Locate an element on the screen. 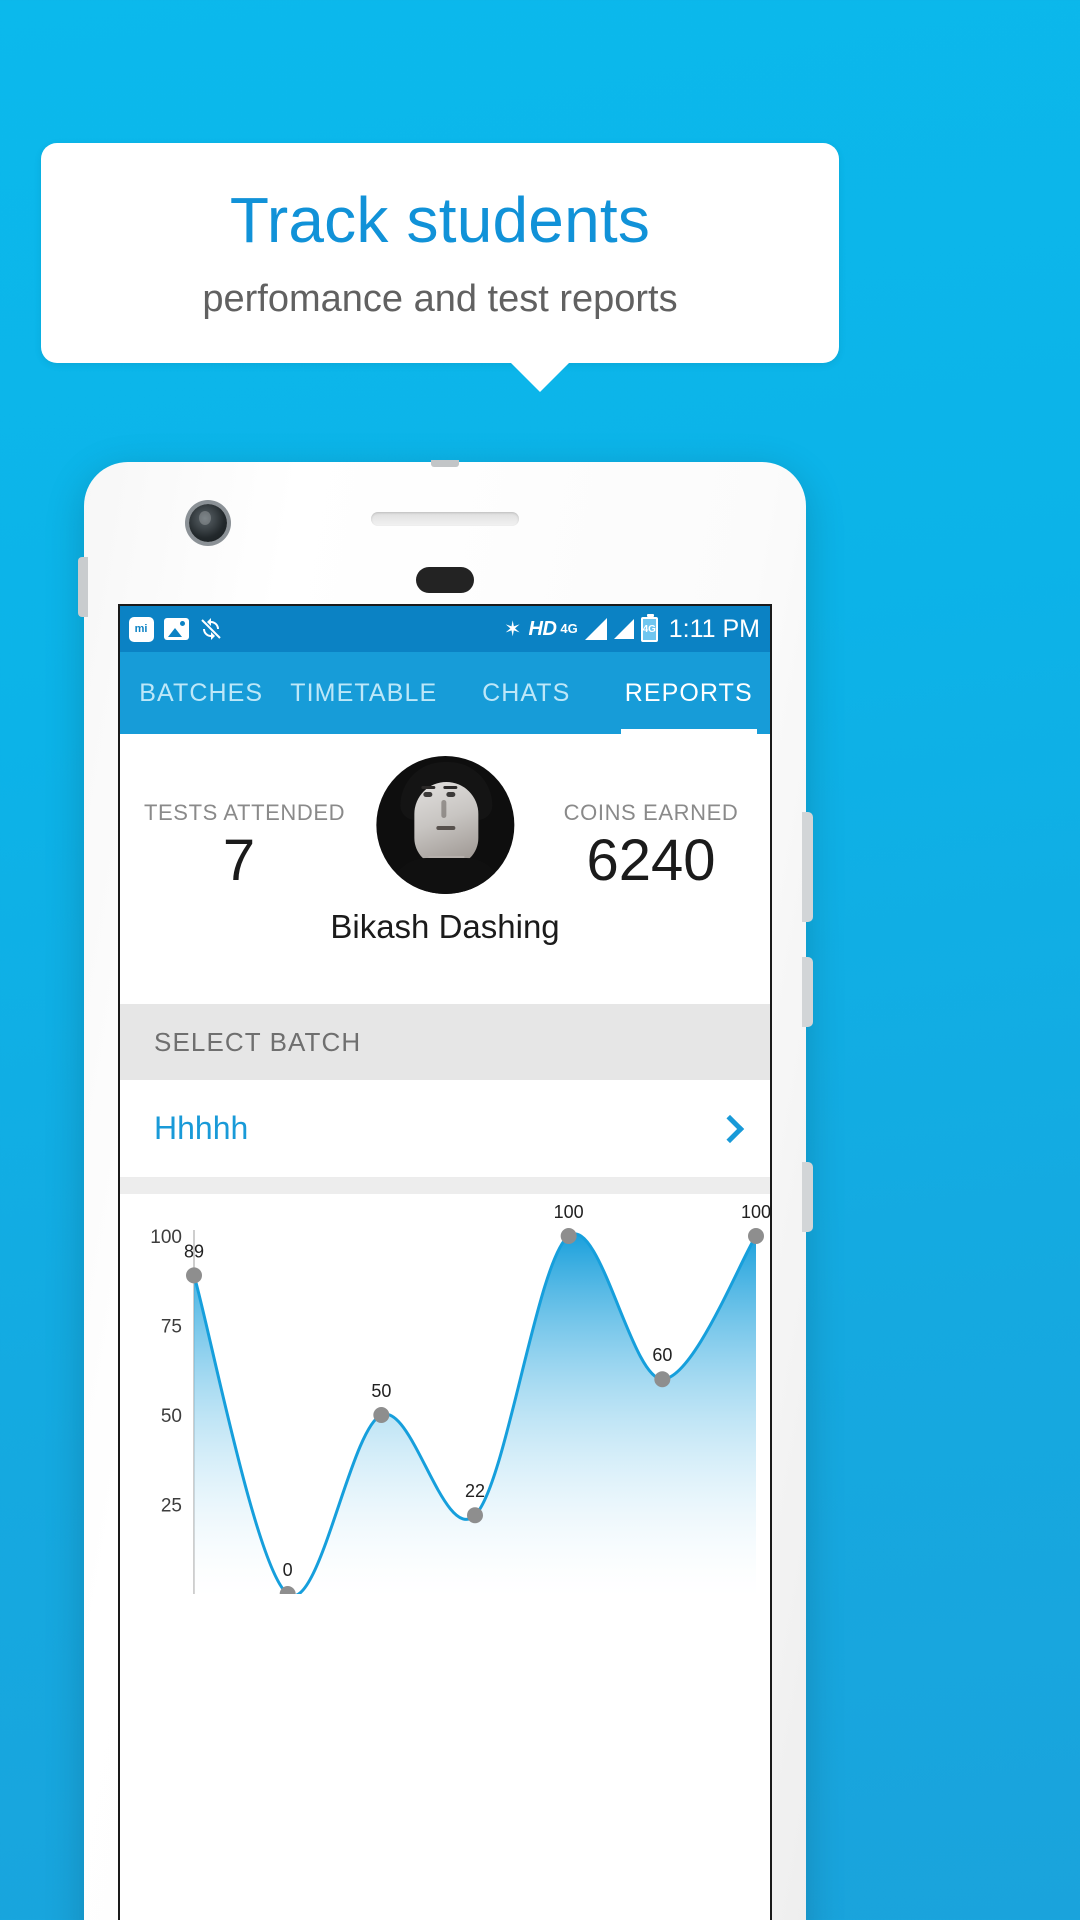 This screenshot has width=1080, height=1920. signal-icon is located at coordinates (595, 629).